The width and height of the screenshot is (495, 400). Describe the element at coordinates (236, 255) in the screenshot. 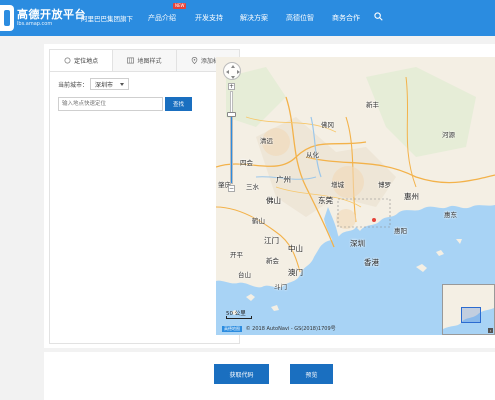

I see `map-label-kaiping: 开平` at that location.